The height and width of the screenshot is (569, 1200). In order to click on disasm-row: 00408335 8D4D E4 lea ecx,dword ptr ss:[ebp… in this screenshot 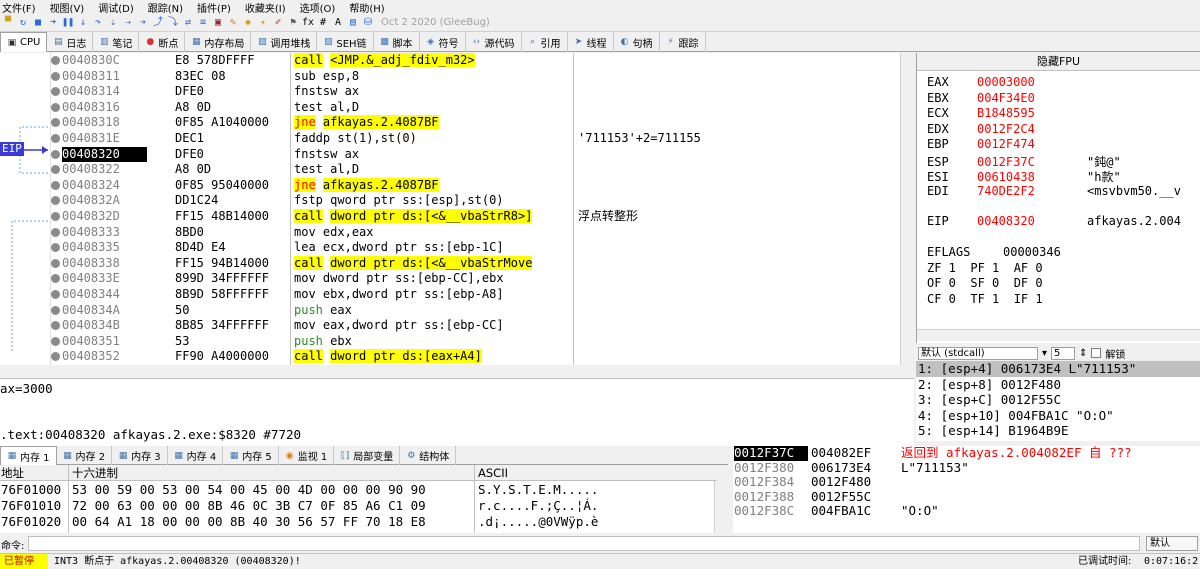, I will do `click(450, 248)`.